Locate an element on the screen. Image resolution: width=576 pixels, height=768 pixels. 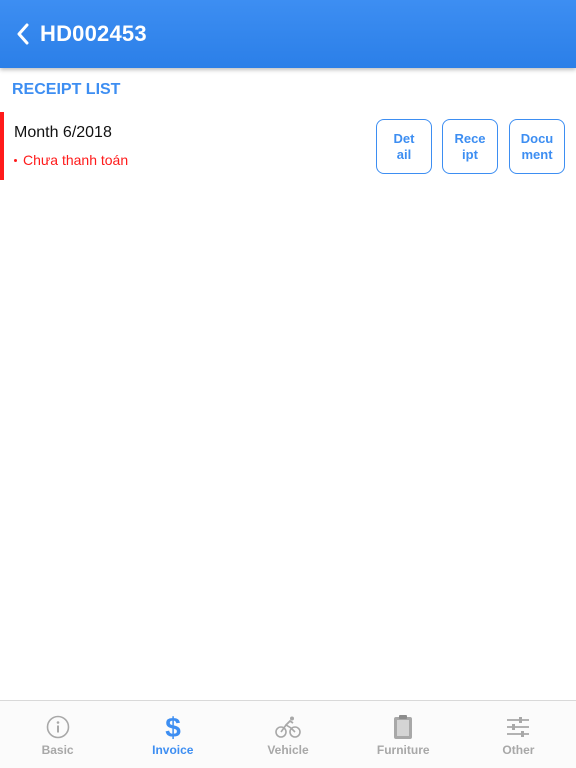
bicycle-icon is located at coordinates (288, 727).